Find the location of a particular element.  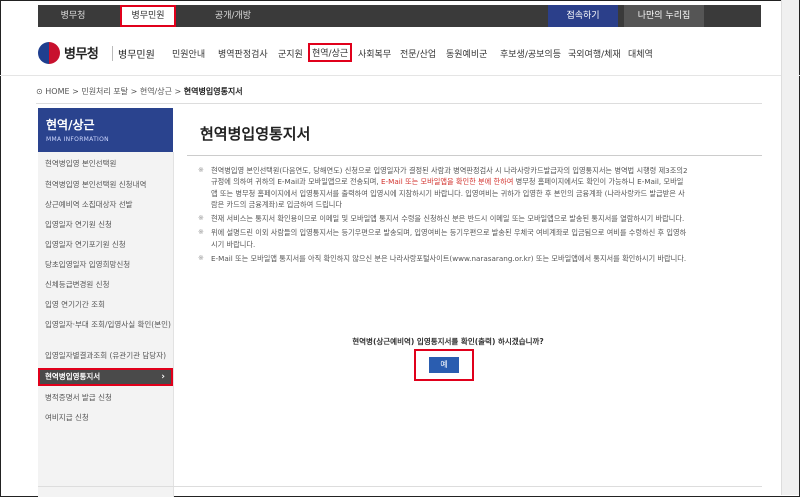

nav-item-reserve: 동원예비군 is located at coordinates (466, 53).